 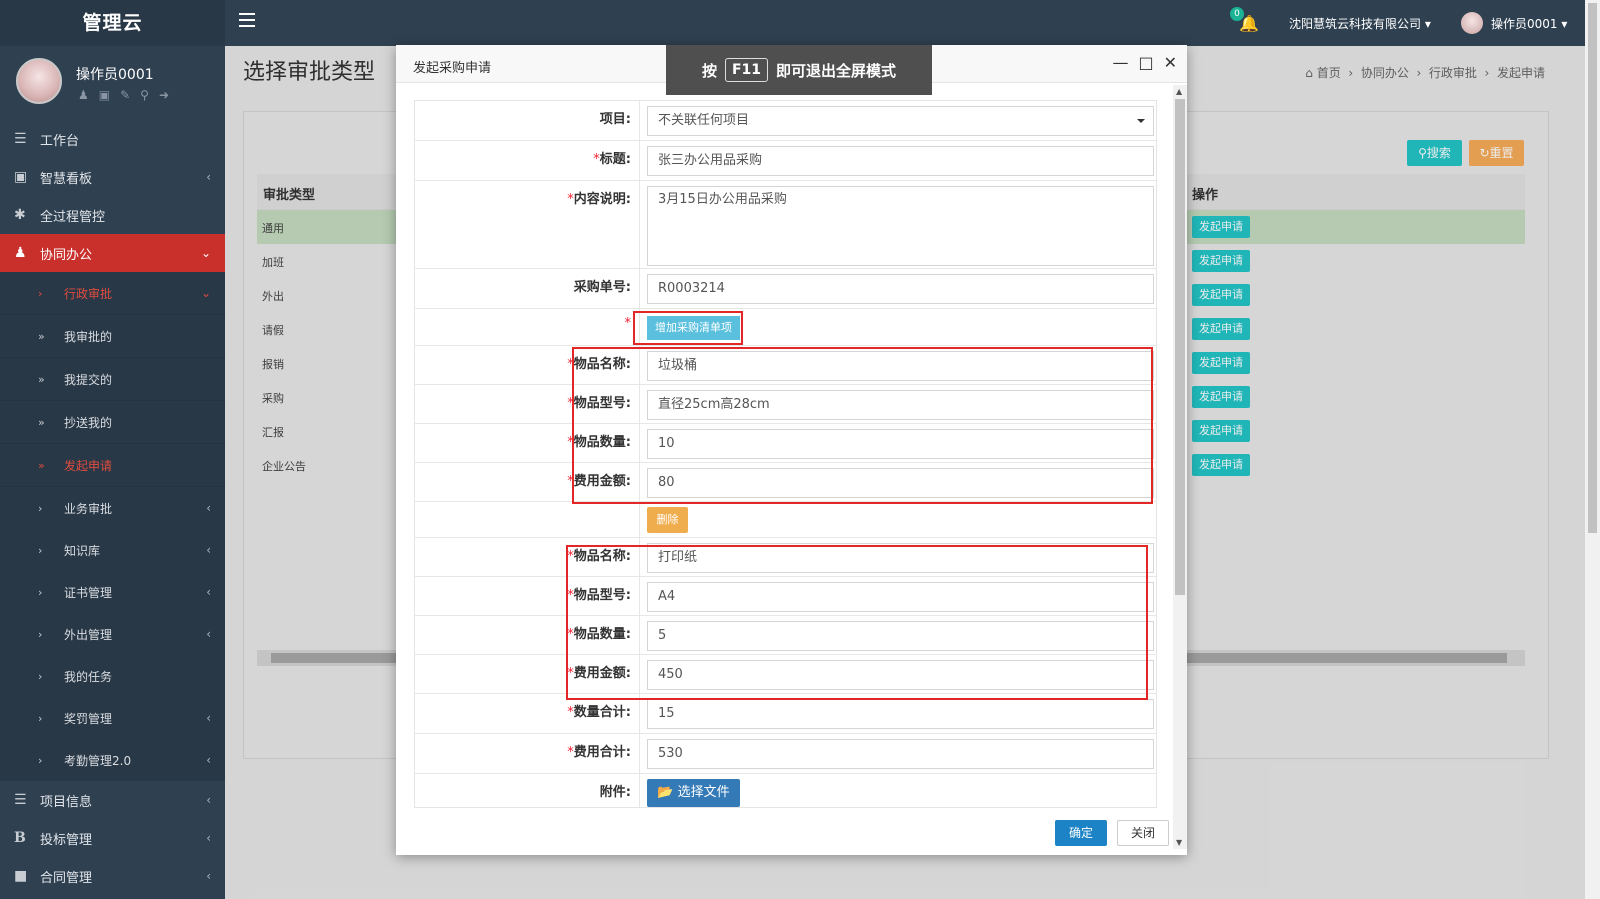 I want to click on submenu-label: 奖罚管理, so click(x=88, y=718).